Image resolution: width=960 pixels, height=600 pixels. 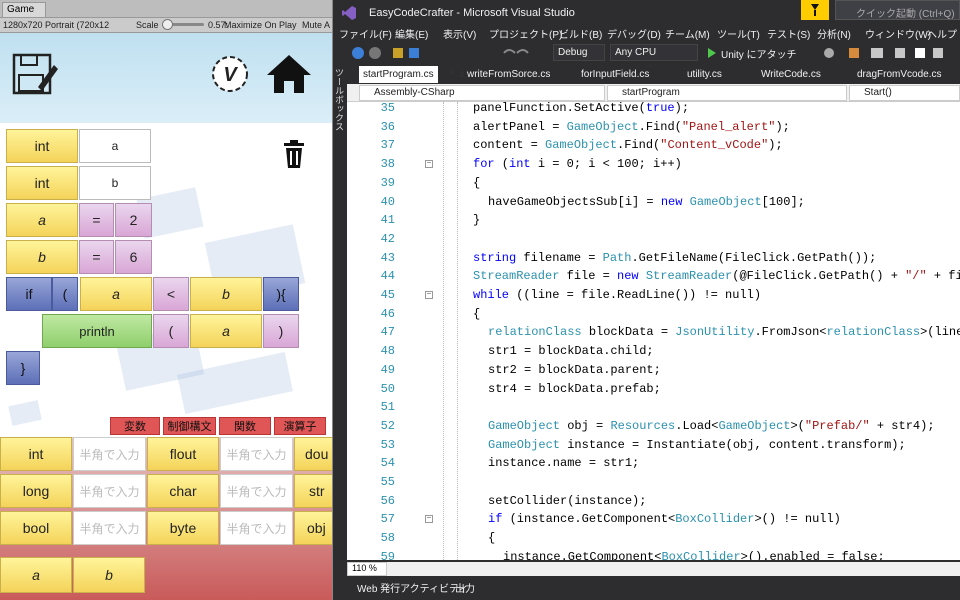 What do you see at coordinates (116, 294) in the screenshot?
I see `block-if-lhs: a` at bounding box center [116, 294].